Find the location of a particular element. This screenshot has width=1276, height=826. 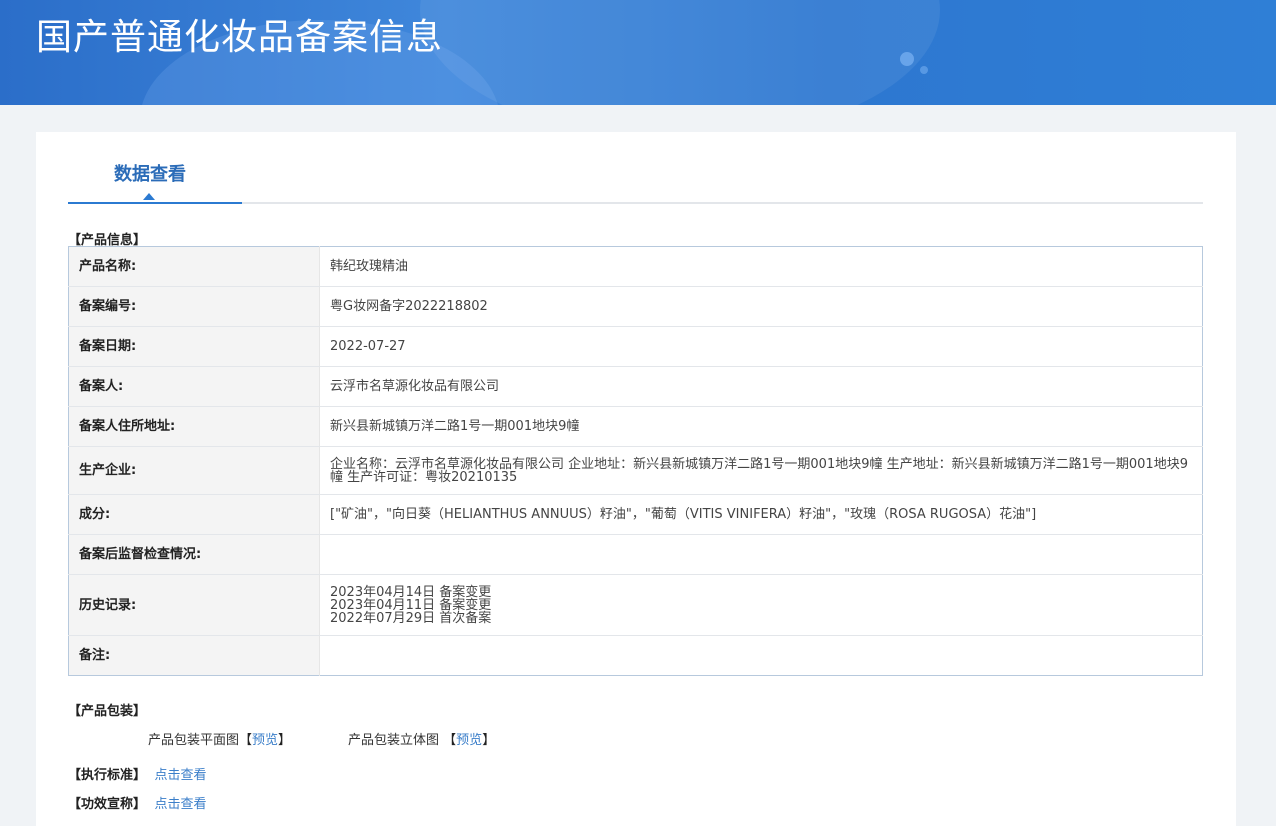

table-row: 备注: is located at coordinates (635, 655).